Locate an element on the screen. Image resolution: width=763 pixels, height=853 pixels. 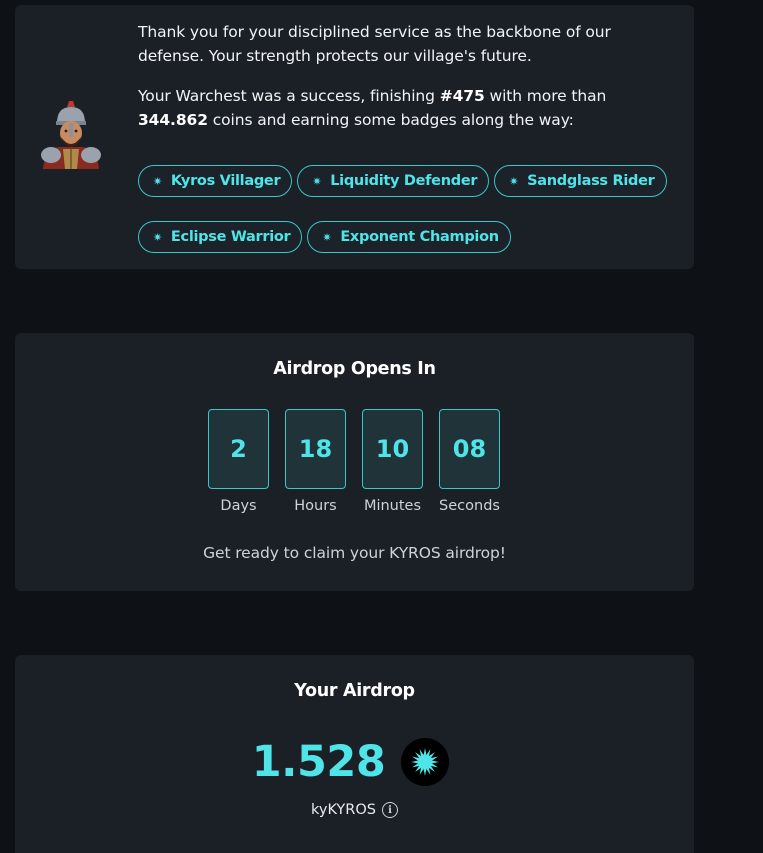
timer-label: Days is located at coordinates (238, 506).